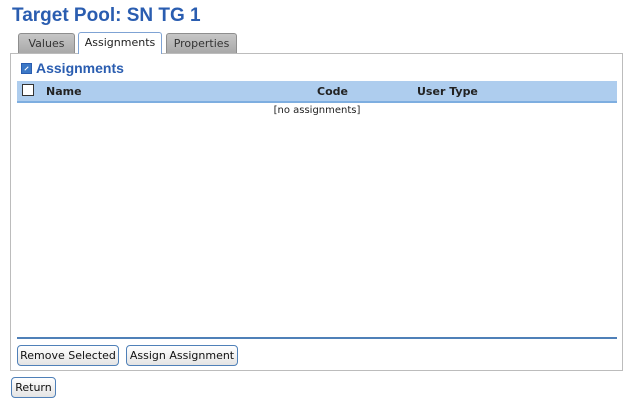 Image resolution: width=641 pixels, height=404 pixels. I want to click on return-button: Return, so click(33, 387).